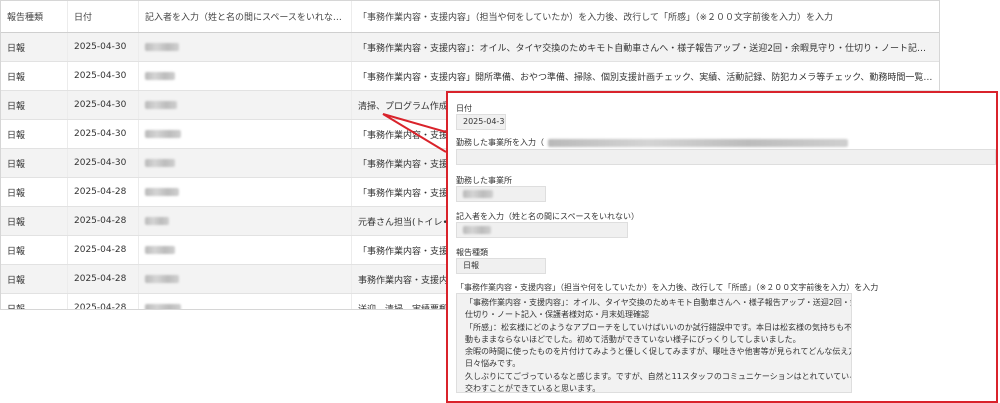 Image resolution: width=1000 pixels, height=403 pixels. What do you see at coordinates (652, 142) in the screenshot?
I see `office-input-label: 勤務した事業所を入力（` at bounding box center [652, 142].